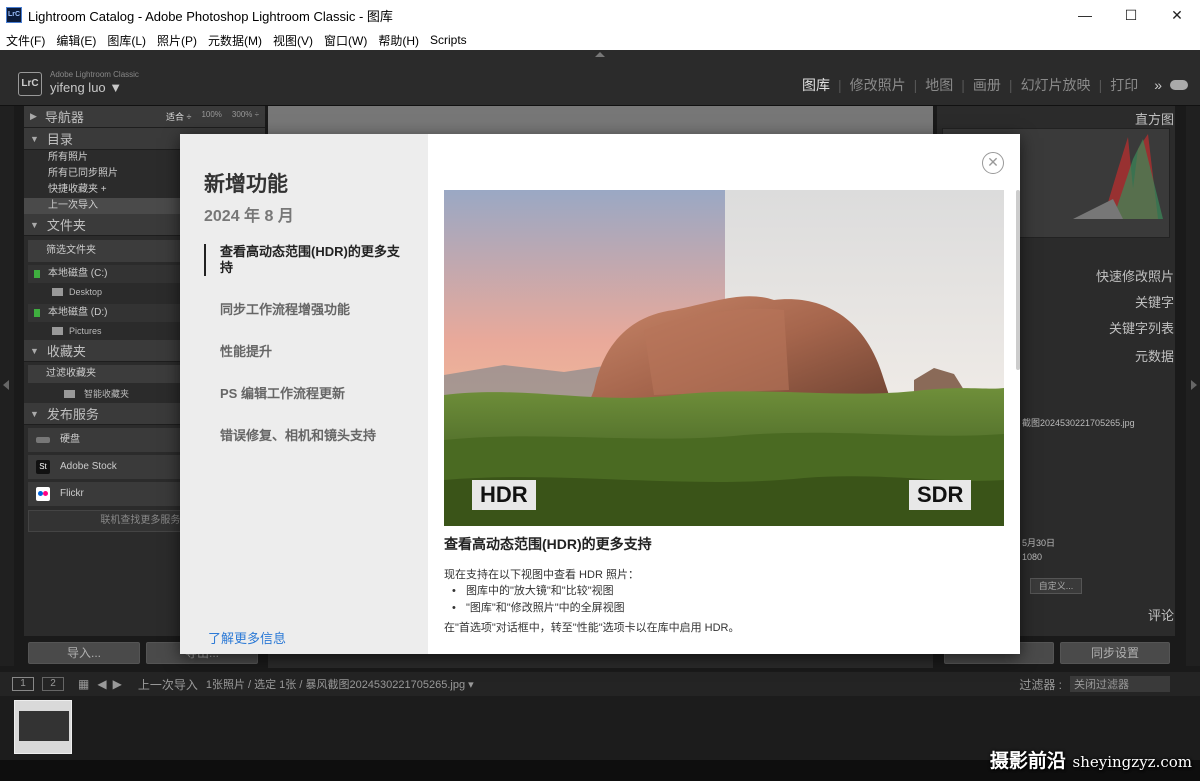  Describe the element at coordinates (30, 84) in the screenshot. I see `lrc-logo-icon: LrC` at that location.